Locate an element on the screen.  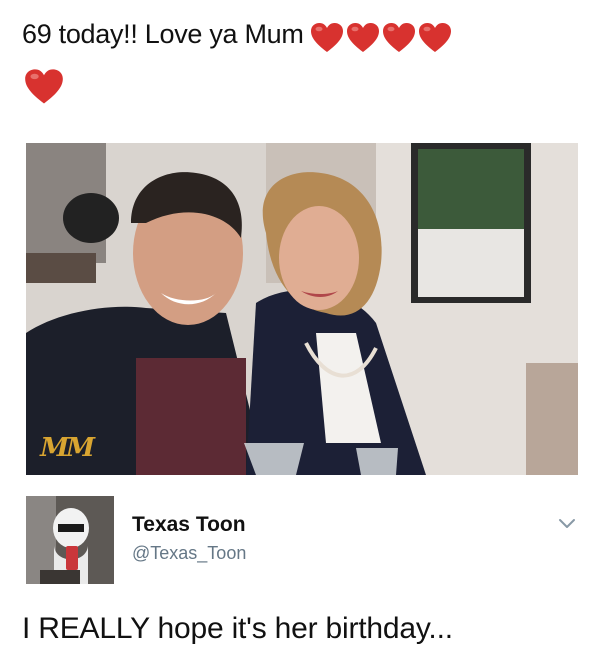
tweet-display-name: Texas Toon is located at coordinates (189, 525).